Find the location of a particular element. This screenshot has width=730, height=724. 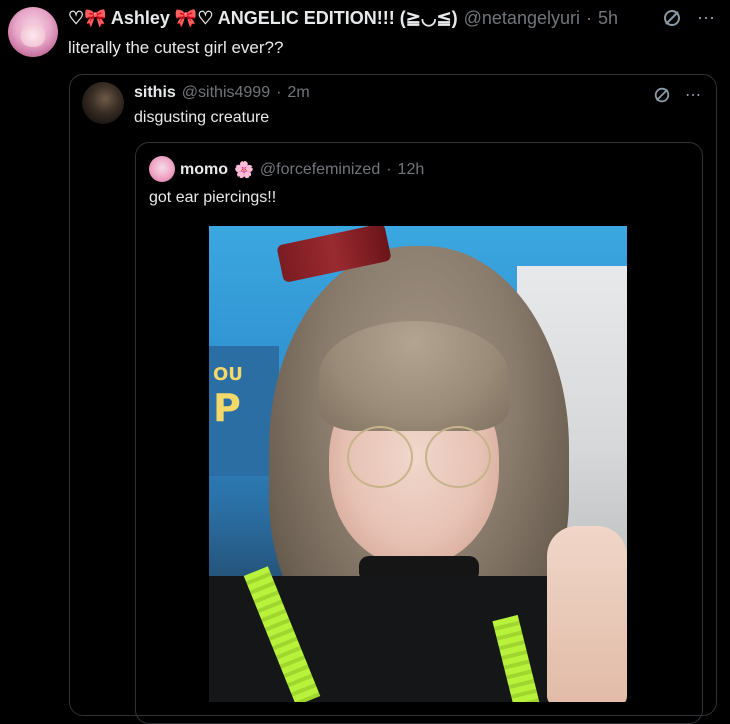

timestamp: 12h is located at coordinates (411, 170).